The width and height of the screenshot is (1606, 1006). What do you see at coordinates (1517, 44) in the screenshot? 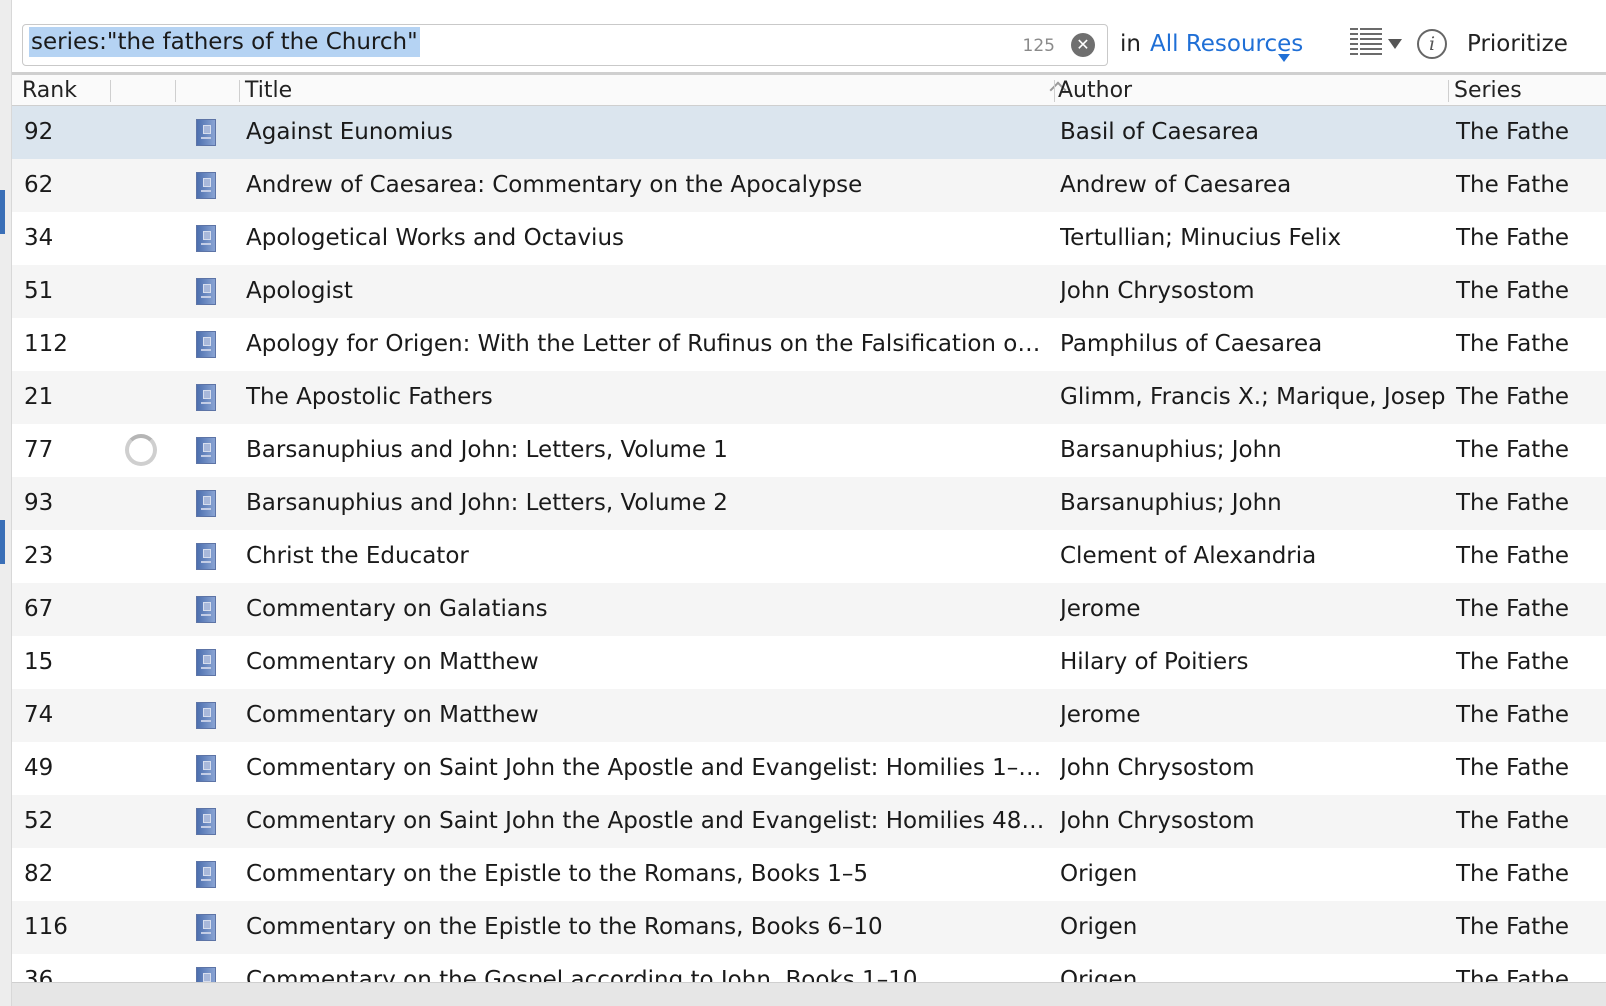
I see `prioritize-button: Prioritize` at bounding box center [1517, 44].